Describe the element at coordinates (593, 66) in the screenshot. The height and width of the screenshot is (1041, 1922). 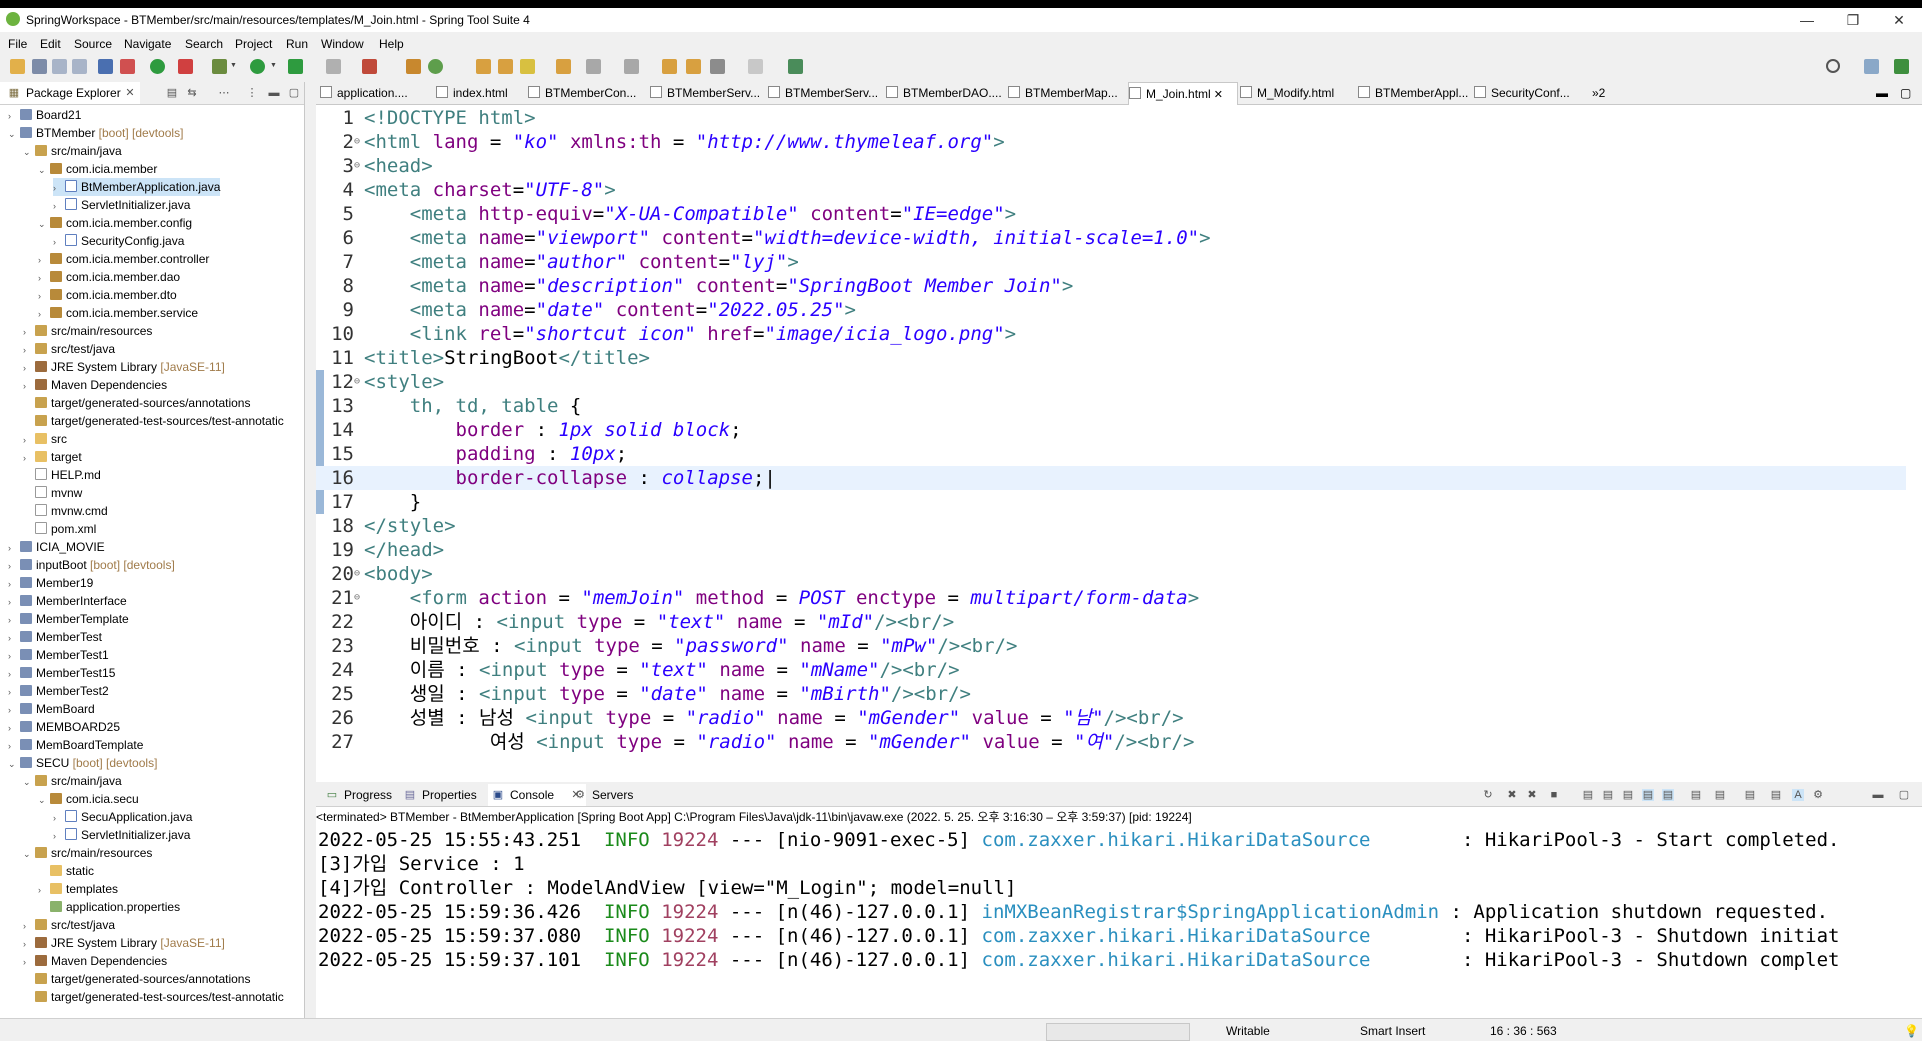
I see `next-annotation-icon` at that location.